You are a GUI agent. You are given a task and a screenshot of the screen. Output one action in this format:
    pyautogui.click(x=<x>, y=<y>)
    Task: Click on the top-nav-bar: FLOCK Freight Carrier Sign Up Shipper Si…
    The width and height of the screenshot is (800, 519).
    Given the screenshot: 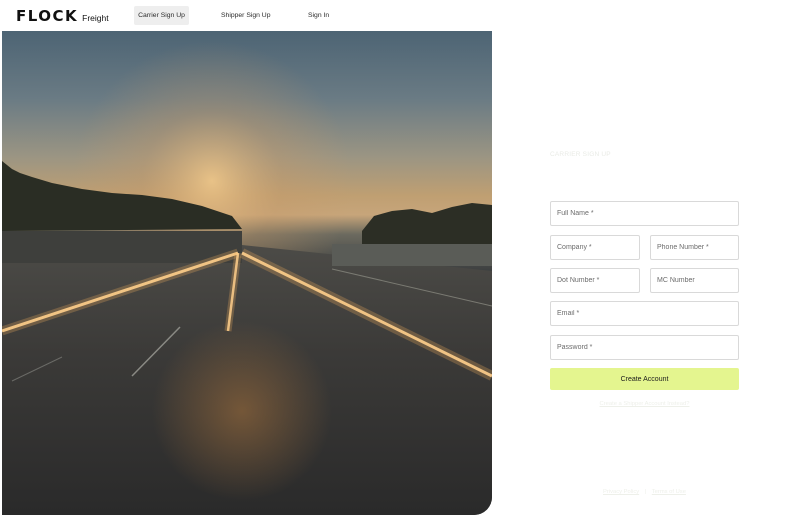 What is the action you would take?
    pyautogui.click(x=400, y=15)
    